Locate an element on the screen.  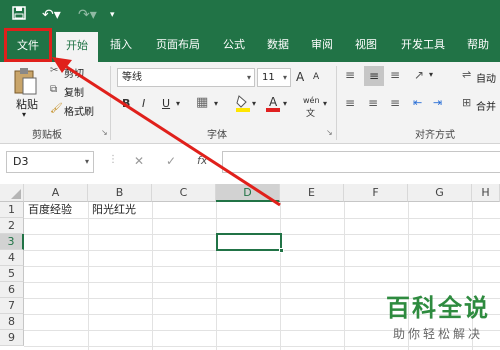
tab-review: 审阅 is located at coordinates (322, 46).